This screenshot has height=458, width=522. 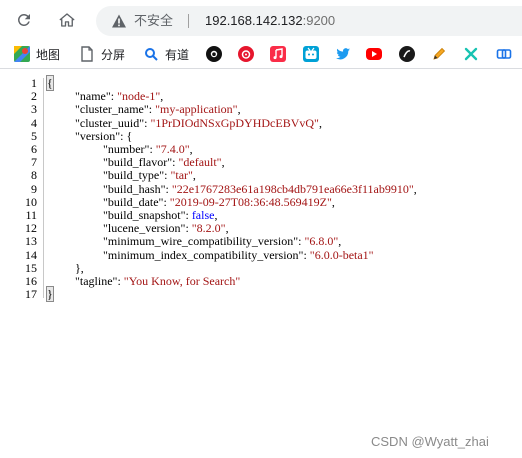 I want to click on home-icon, so click(x=67, y=20).